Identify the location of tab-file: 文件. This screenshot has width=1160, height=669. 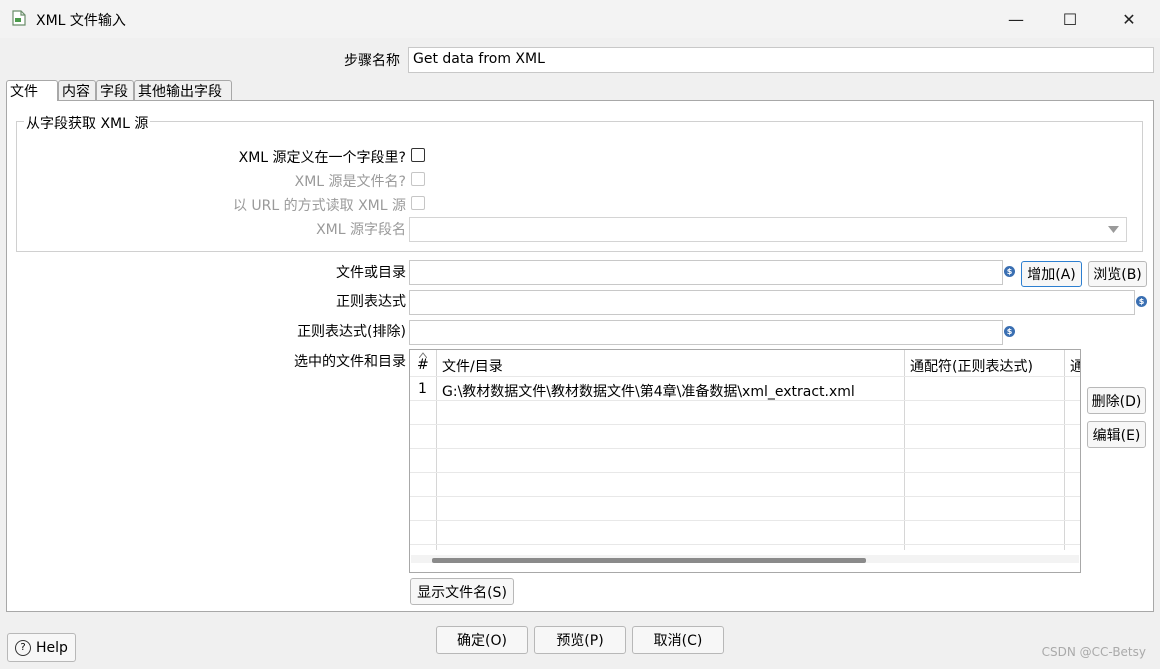
(32, 90).